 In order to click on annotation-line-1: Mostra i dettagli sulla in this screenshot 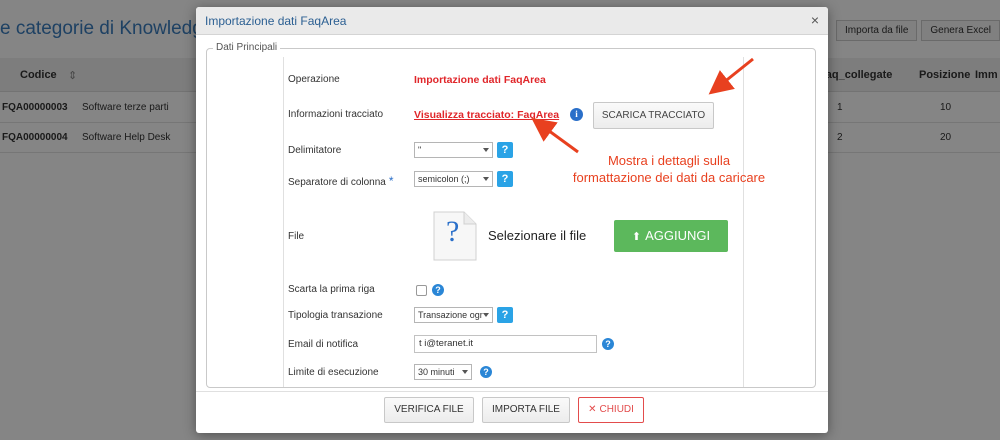, I will do `click(669, 160)`.